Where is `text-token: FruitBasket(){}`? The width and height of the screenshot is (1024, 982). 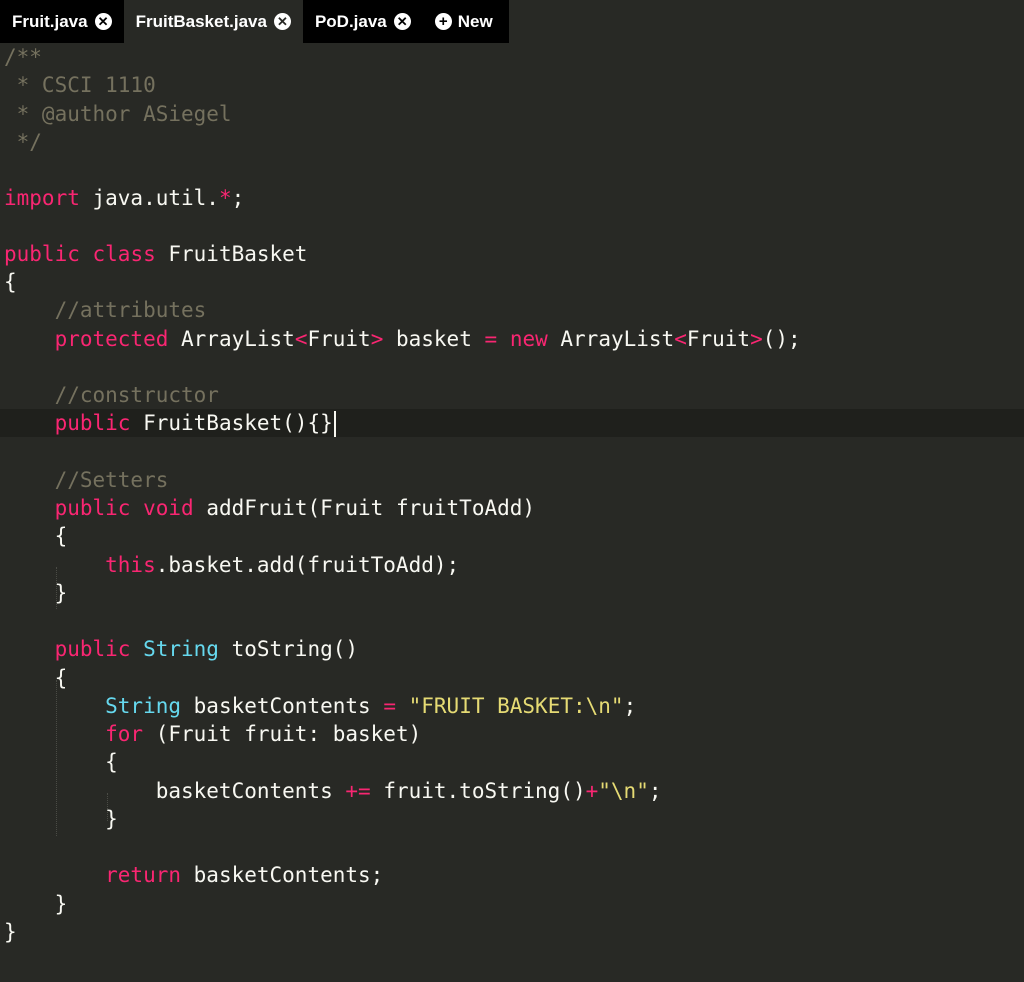 text-token: FruitBasket(){} is located at coordinates (231, 423).